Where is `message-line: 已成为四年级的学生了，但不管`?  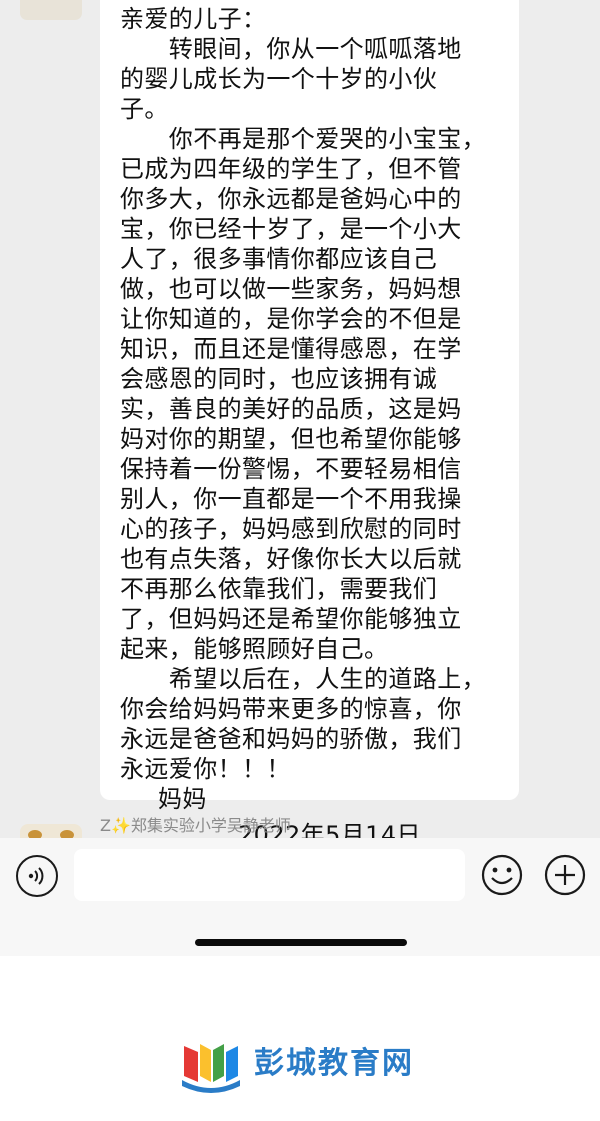
message-line: 已成为四年级的学生了，但不管 is located at coordinates (291, 169).